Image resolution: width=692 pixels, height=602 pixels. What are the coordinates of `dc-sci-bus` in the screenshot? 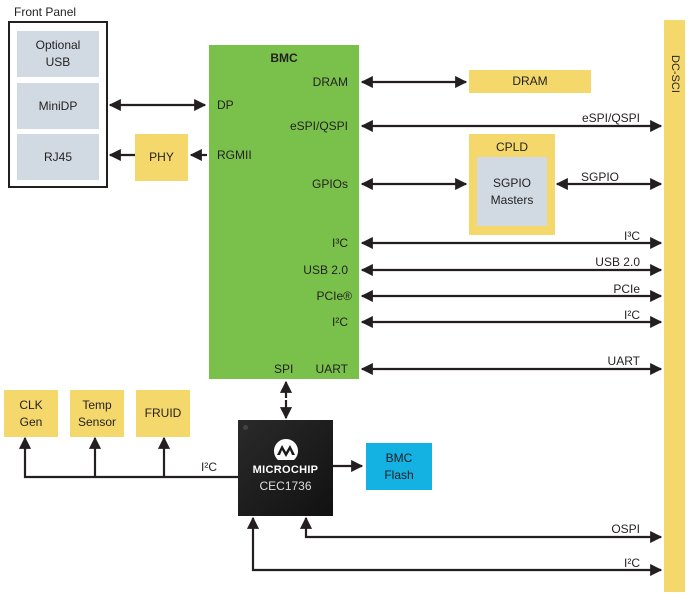 It's located at (674, 306).